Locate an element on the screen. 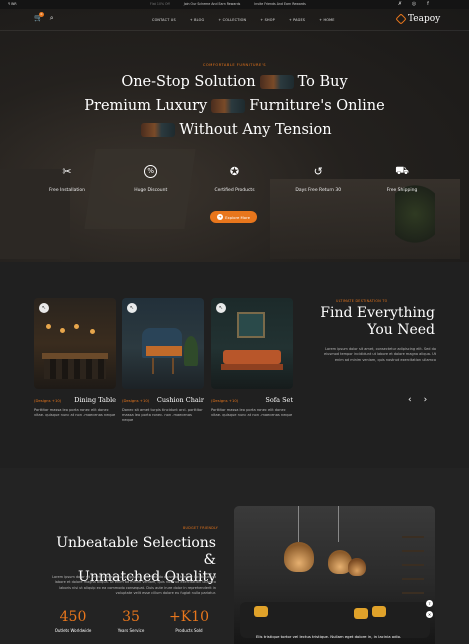  nav-item-label: HOME is located at coordinates (329, 20).